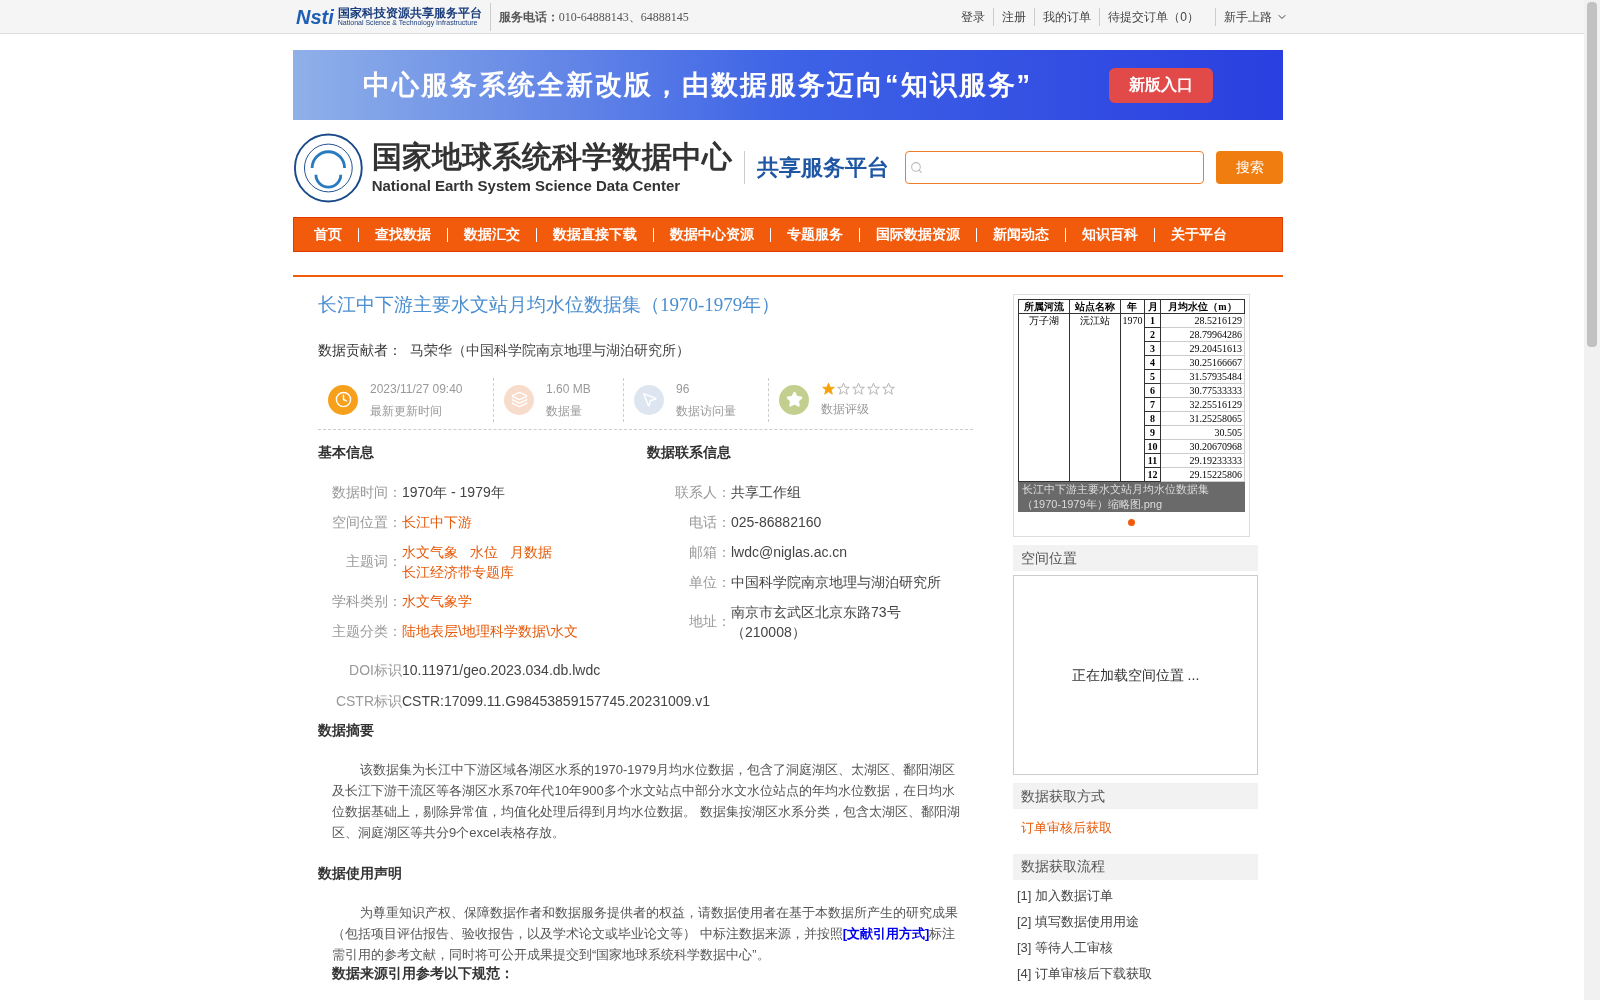 This screenshot has width=1600, height=1000. I want to click on section-heading: 数据摘要, so click(346, 730).